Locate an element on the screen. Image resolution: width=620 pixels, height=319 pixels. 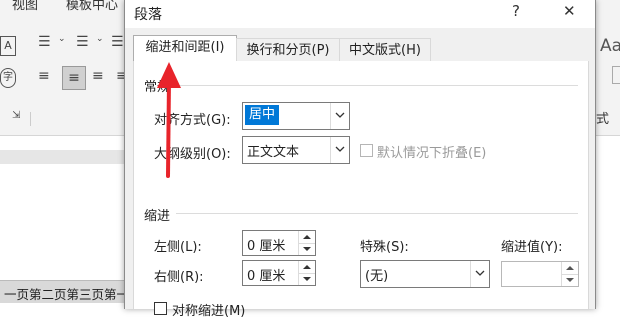
dialog-title: 段落 is located at coordinates (148, 15).